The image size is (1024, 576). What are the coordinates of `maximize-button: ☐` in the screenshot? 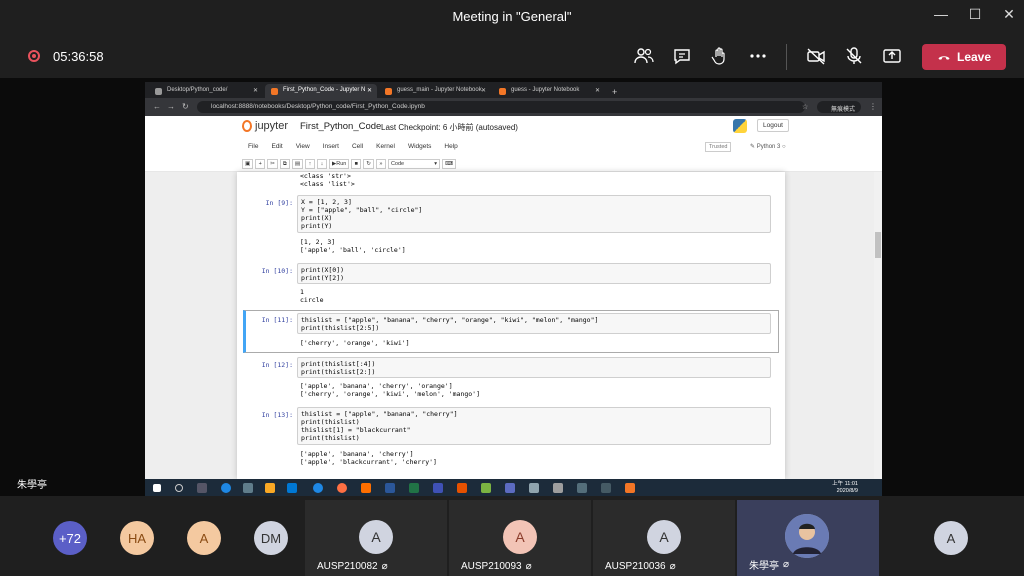 It's located at (975, 14).